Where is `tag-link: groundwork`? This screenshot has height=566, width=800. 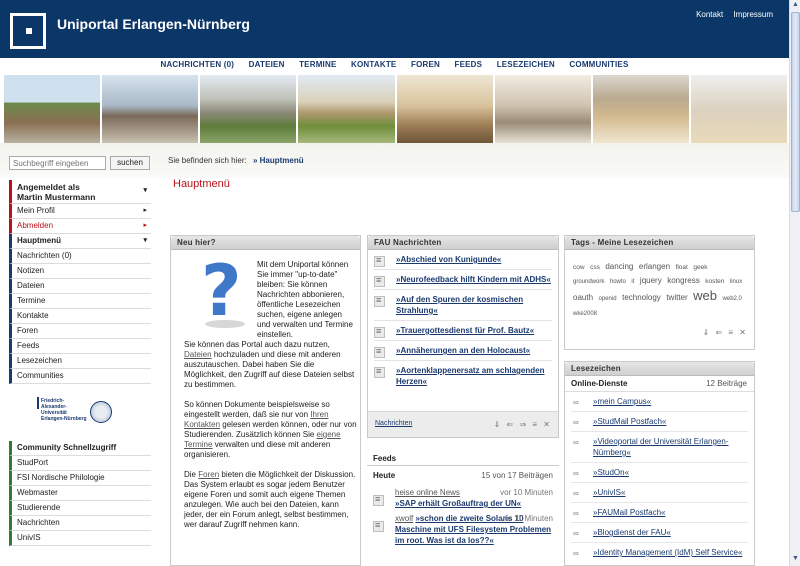 tag-link: groundwork is located at coordinates (588, 282).